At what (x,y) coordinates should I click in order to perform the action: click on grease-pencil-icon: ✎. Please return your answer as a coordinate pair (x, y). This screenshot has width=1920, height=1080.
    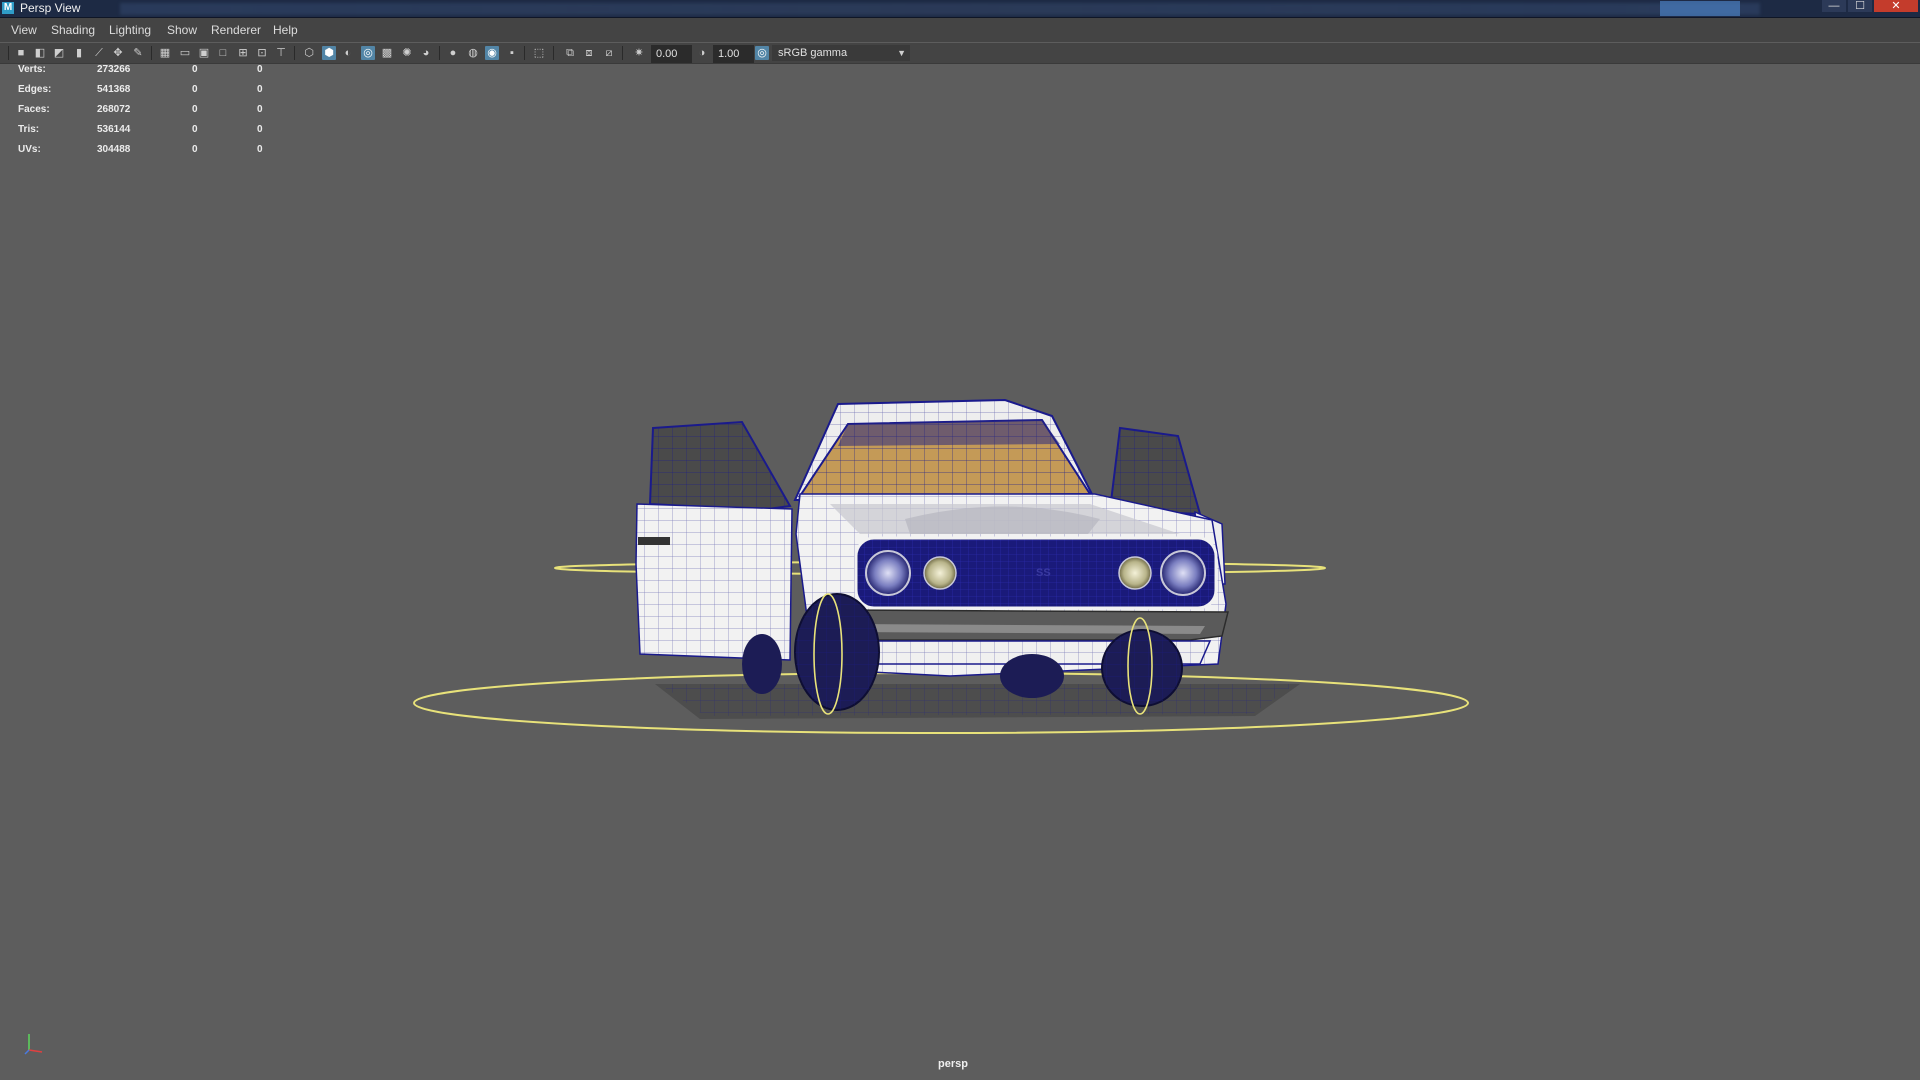
    Looking at the image, I should click on (138, 53).